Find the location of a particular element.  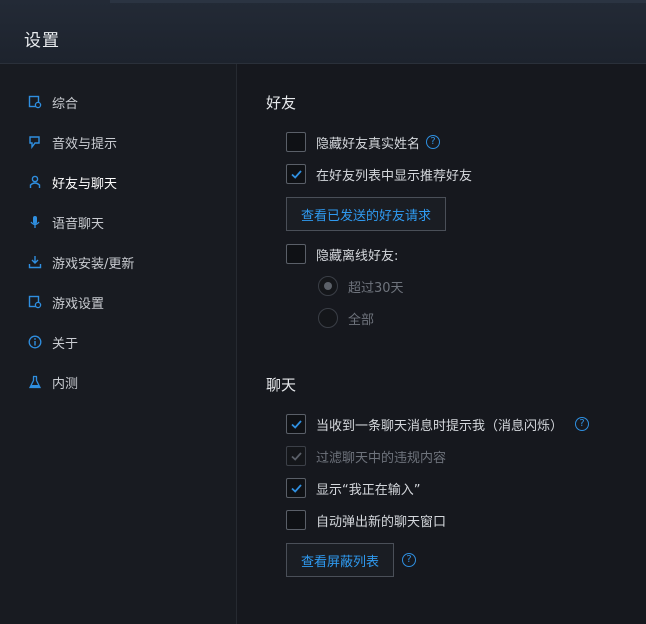

show-typing-checkbox is located at coordinates (296, 488).